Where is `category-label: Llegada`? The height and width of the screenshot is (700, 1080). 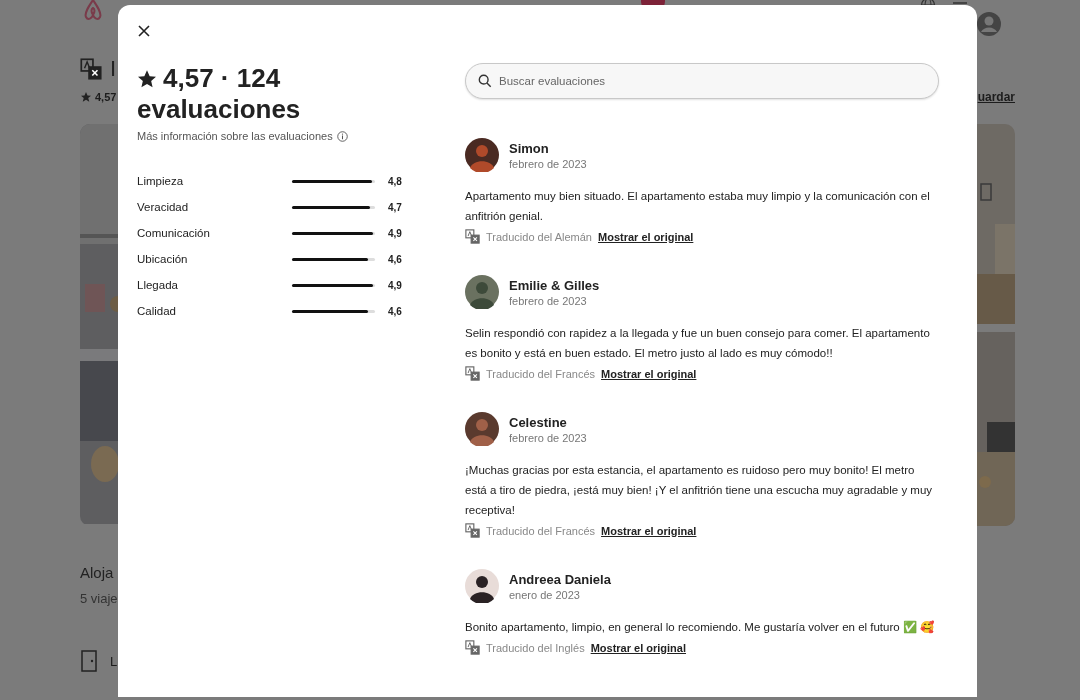 category-label: Llegada is located at coordinates (158, 285).